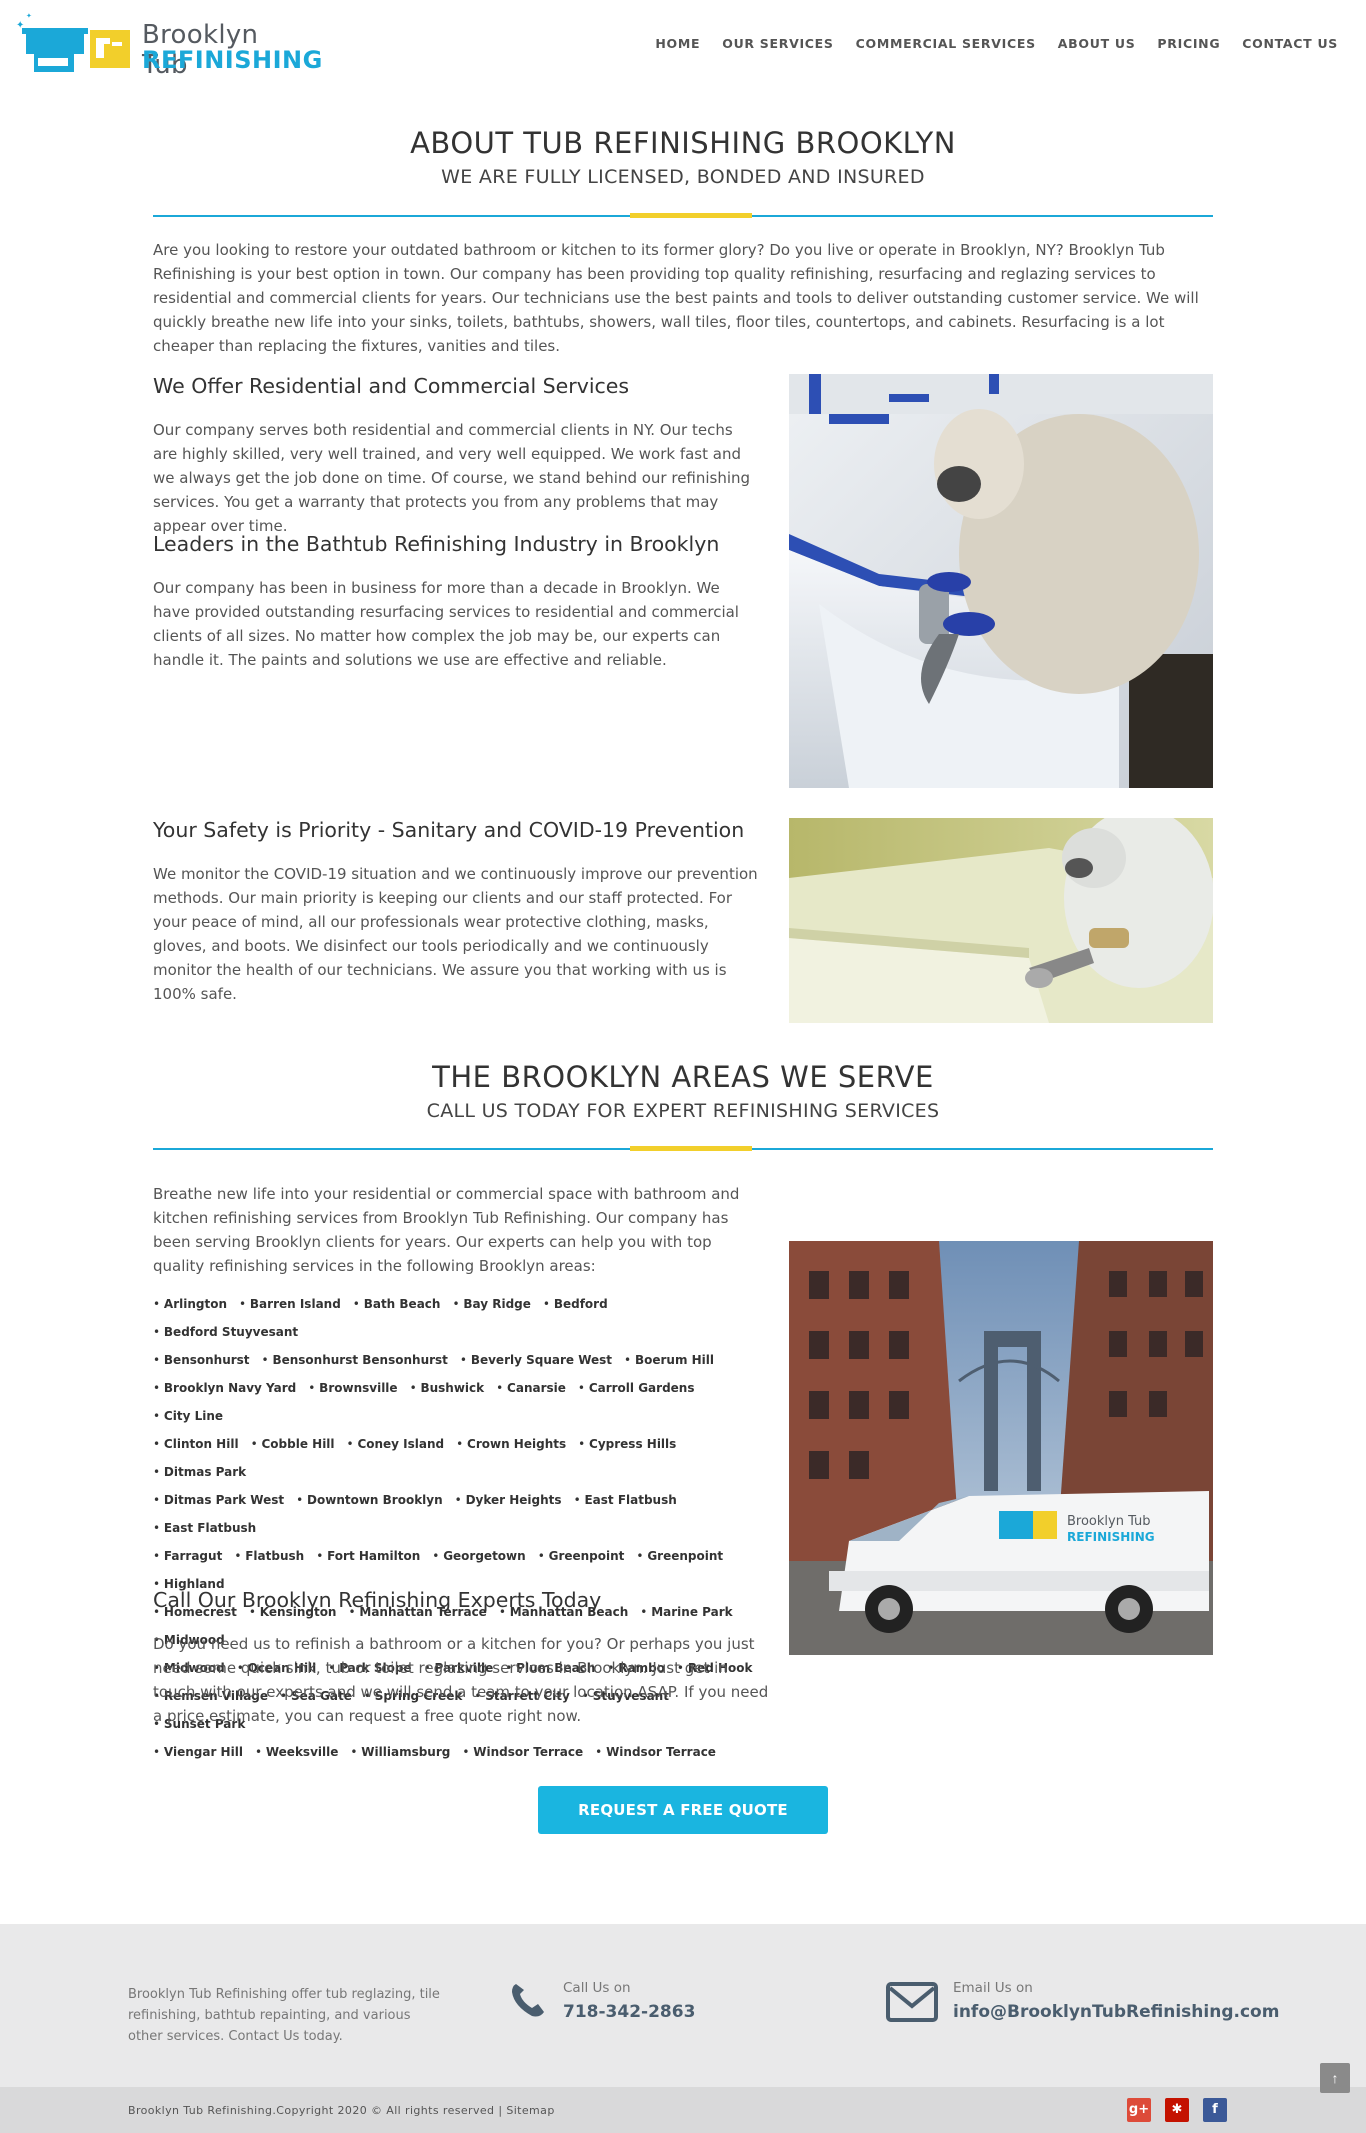  Describe the element at coordinates (683, 143) in the screenshot. I see `about-title: ABOUT TUB REFINISHING BROOKLYN` at that location.